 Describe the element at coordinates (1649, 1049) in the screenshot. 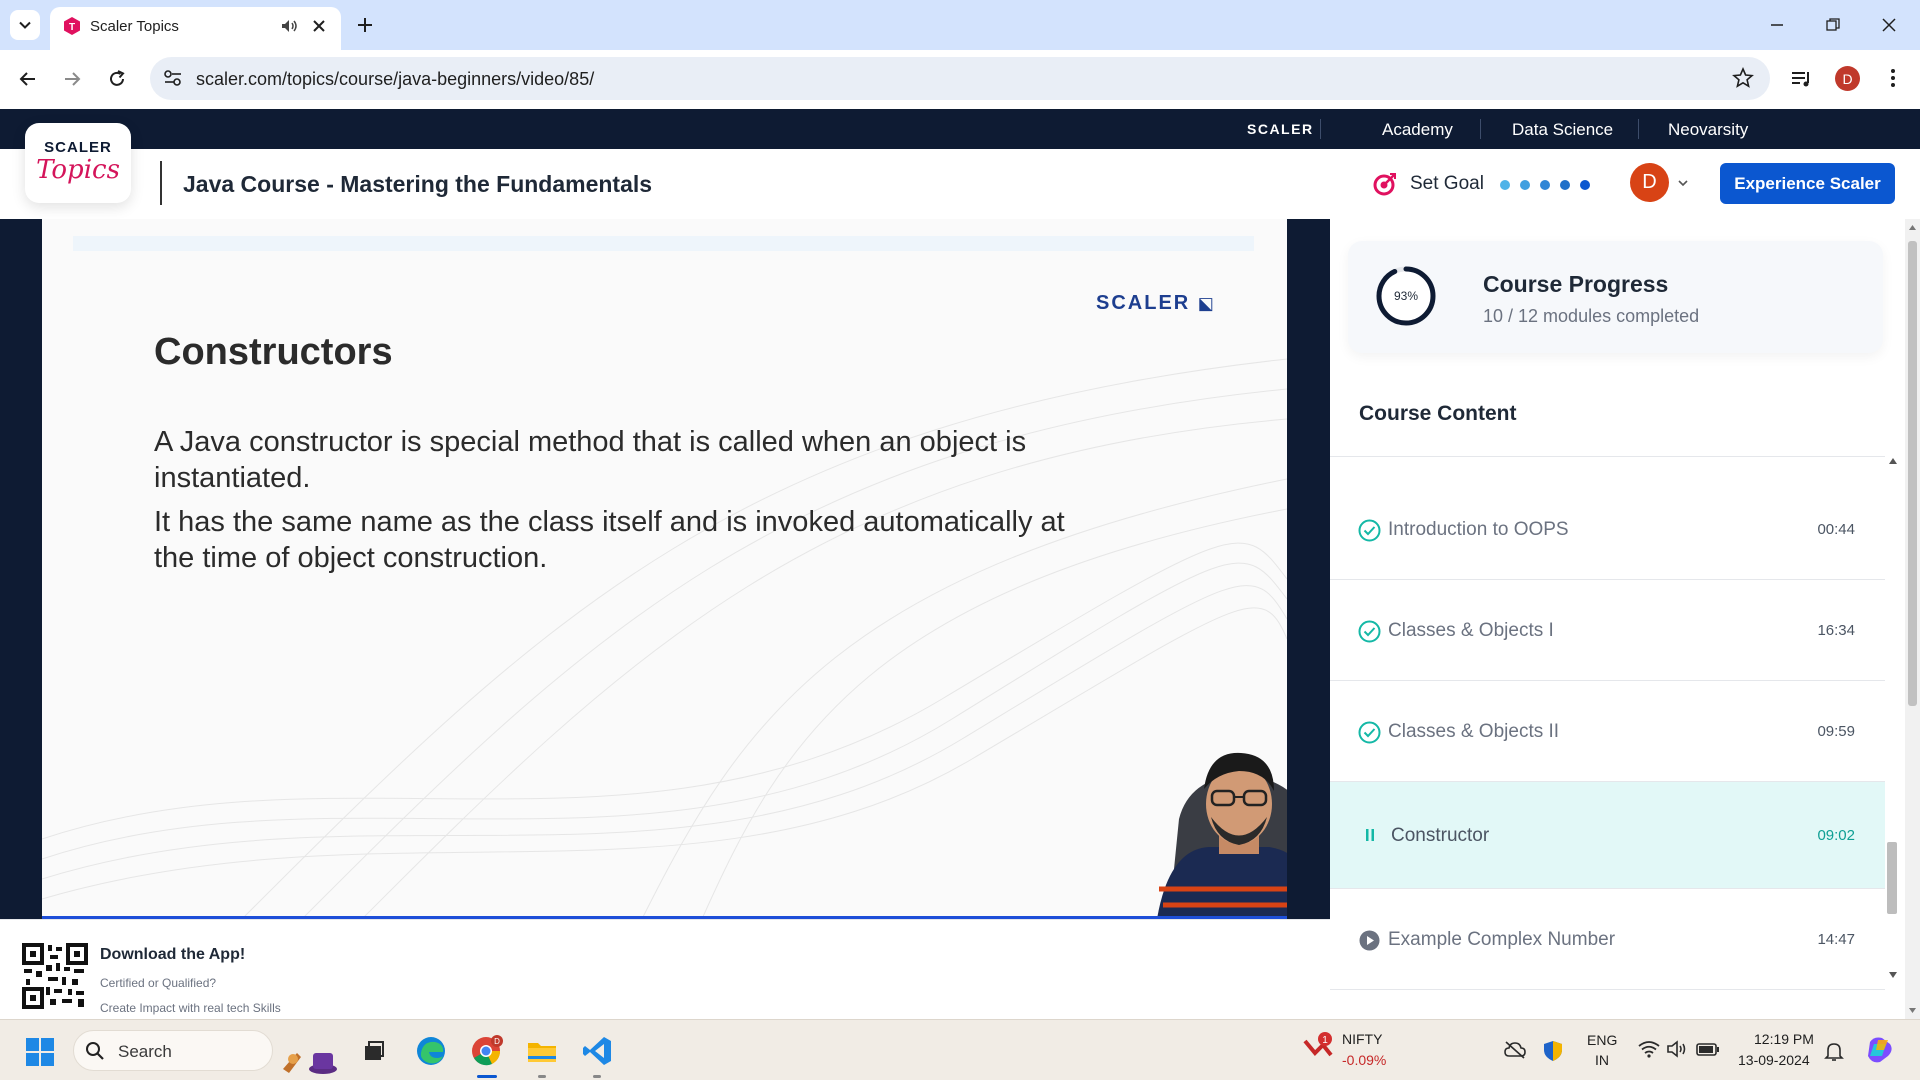

I see `wifi-icon` at that location.